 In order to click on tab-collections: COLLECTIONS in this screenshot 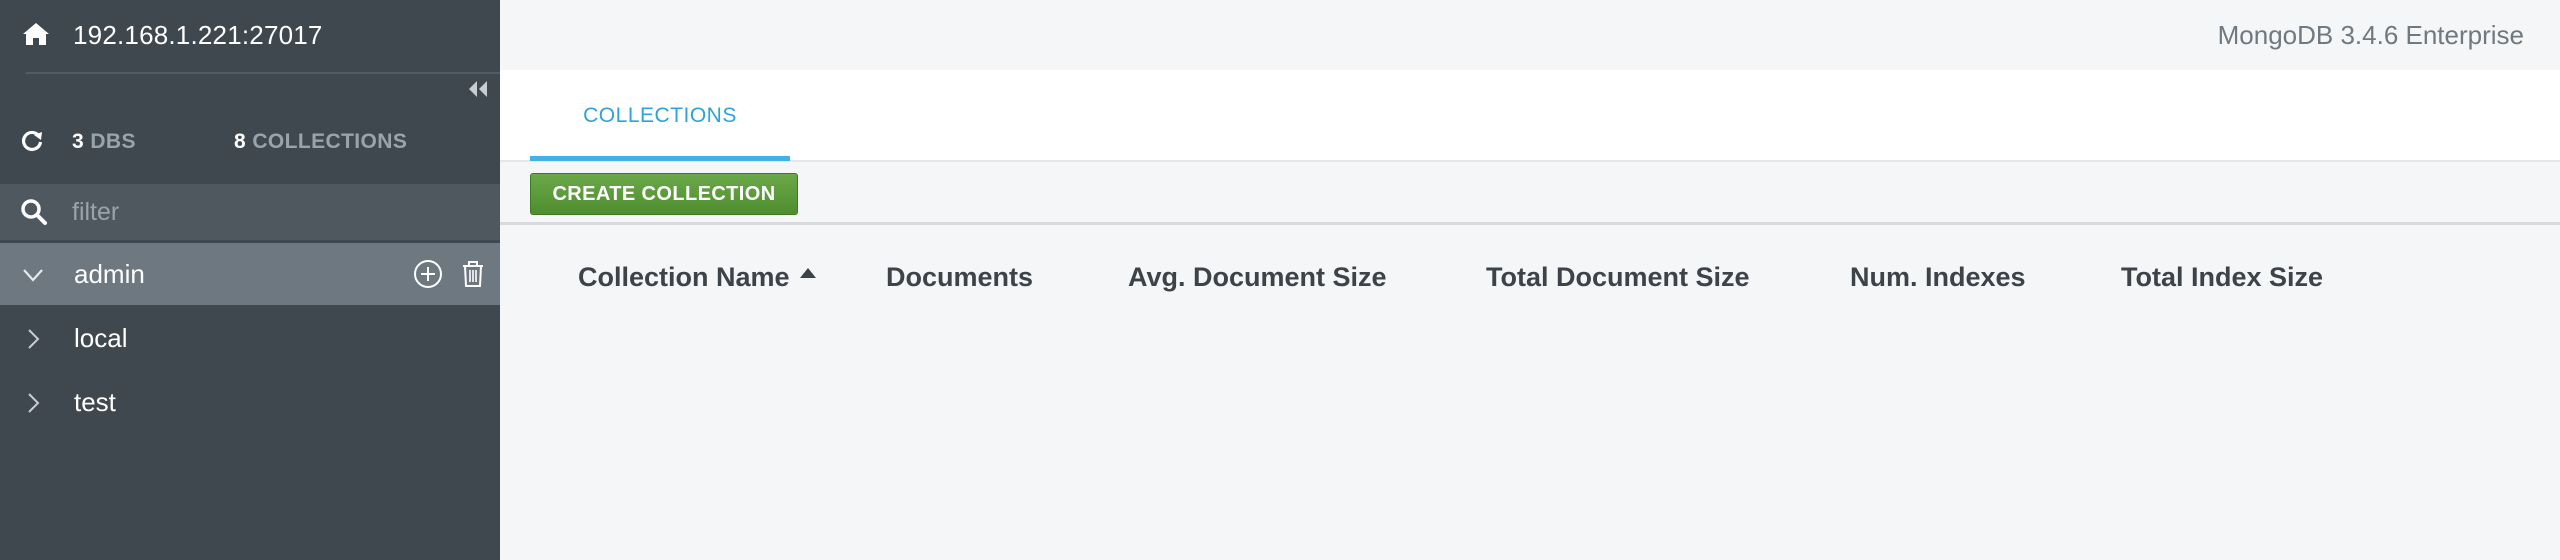, I will do `click(660, 116)`.